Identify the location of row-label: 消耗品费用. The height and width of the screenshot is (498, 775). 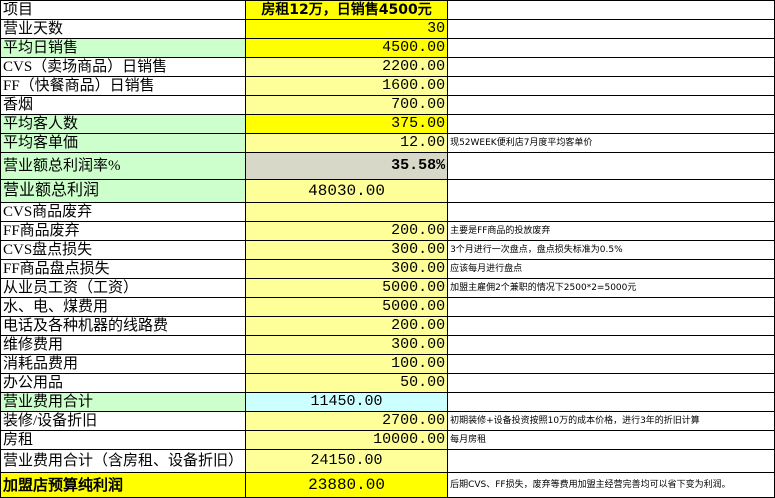
(123, 364).